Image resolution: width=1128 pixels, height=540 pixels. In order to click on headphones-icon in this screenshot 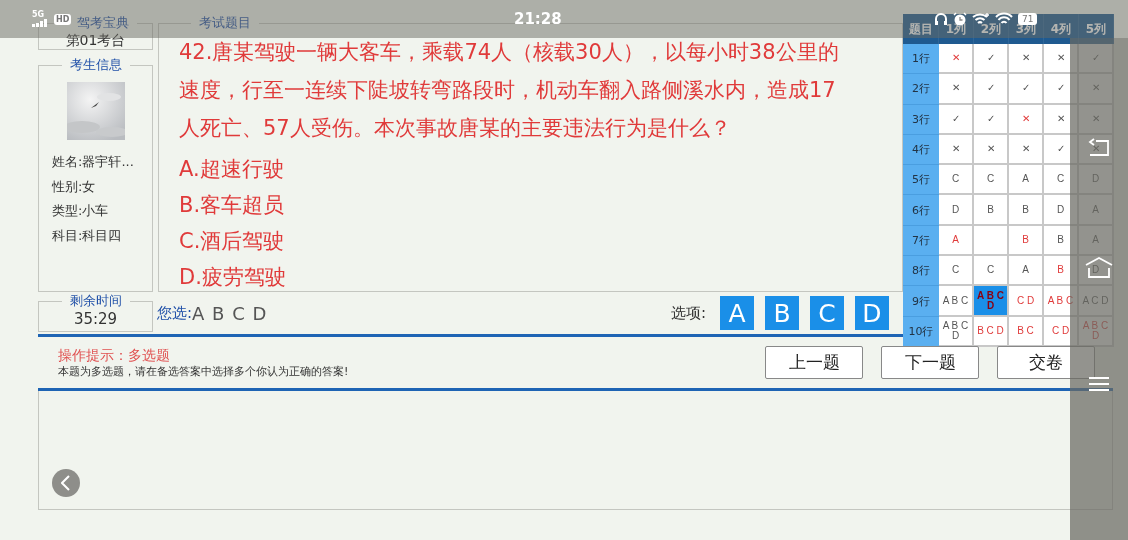, I will do `click(941, 19)`.